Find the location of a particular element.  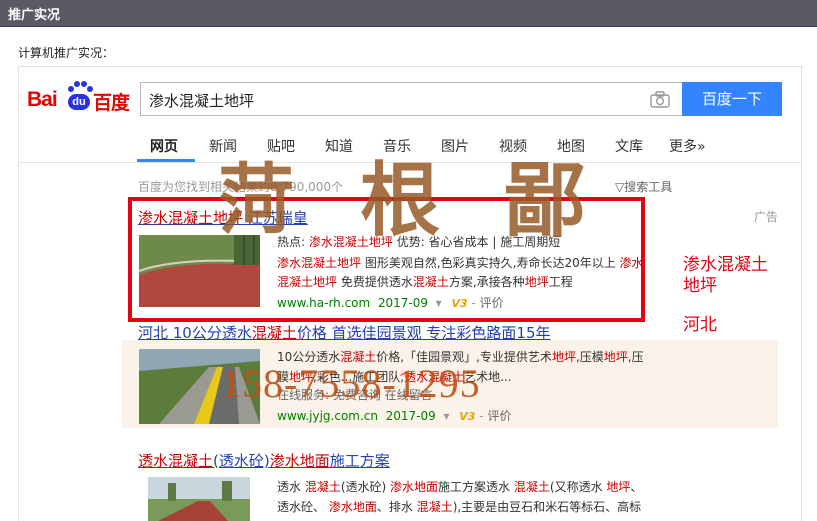

logo-du-text: du is located at coordinates (79, 102).